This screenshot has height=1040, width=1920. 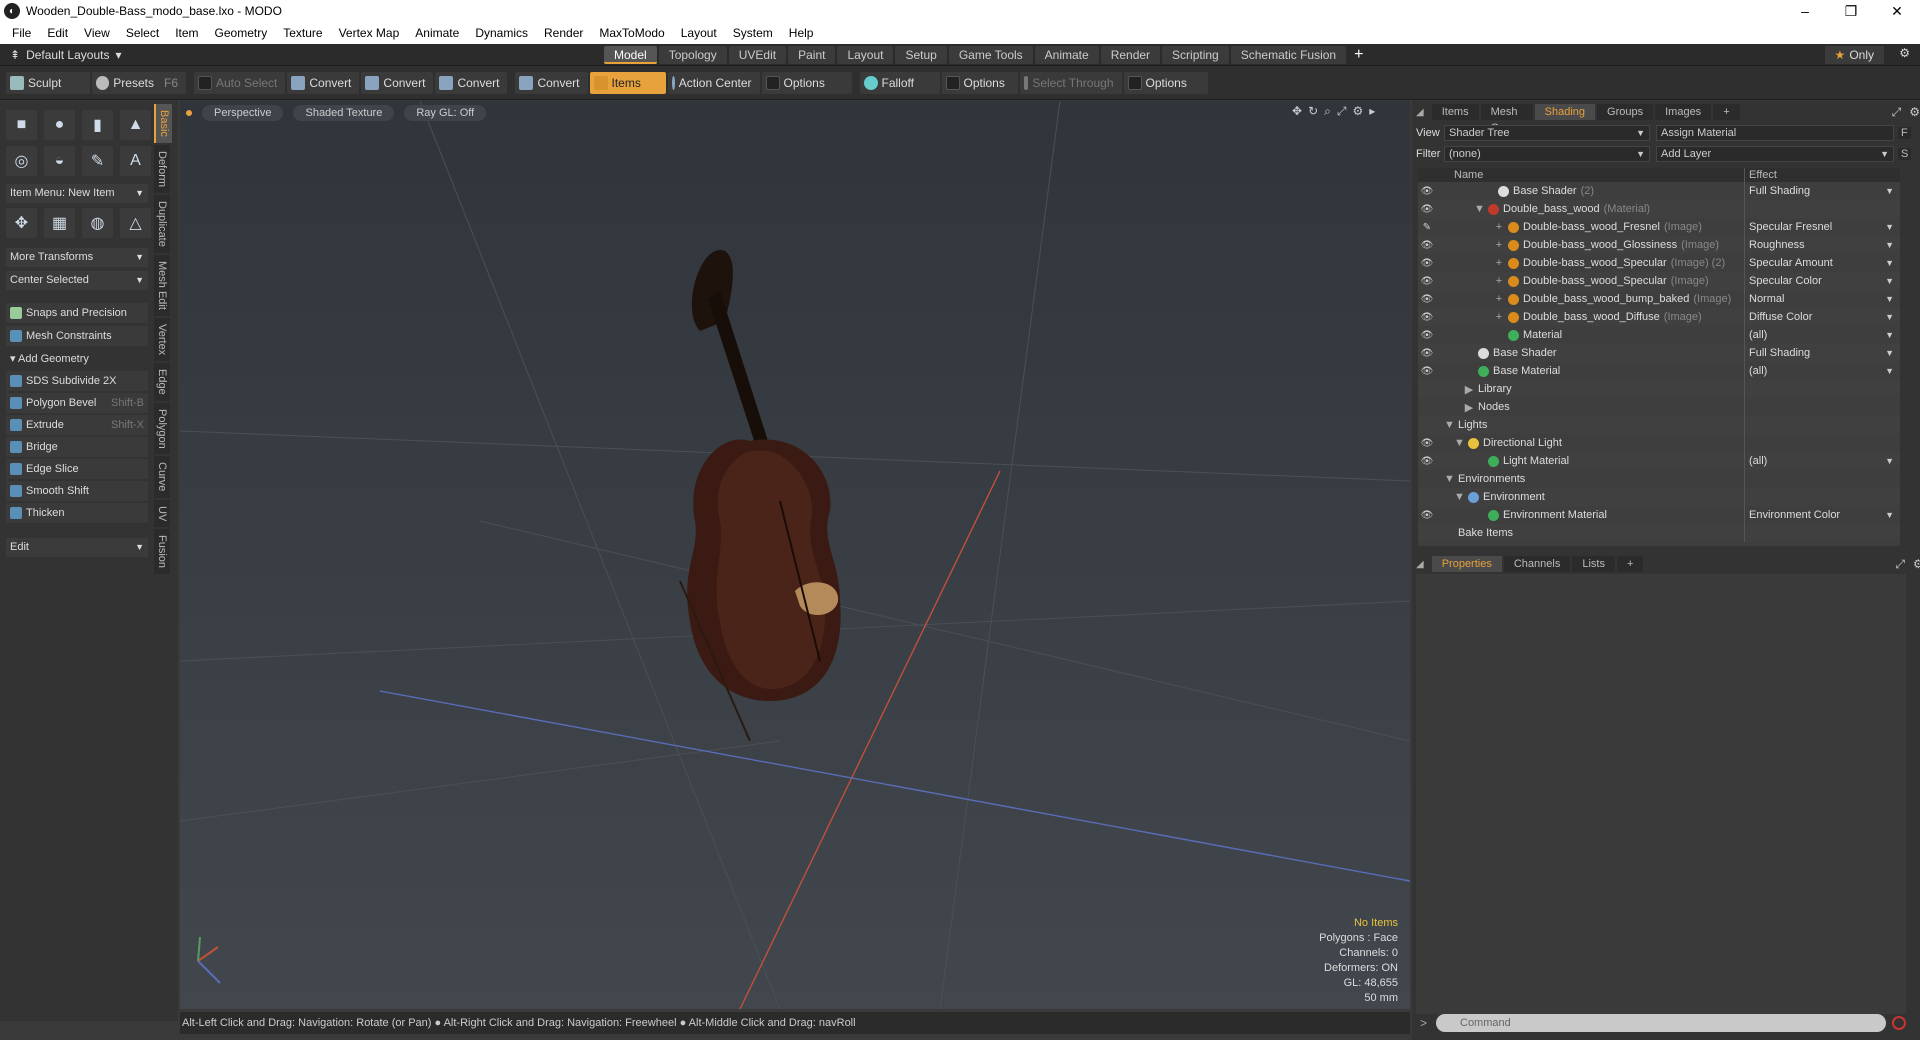 I want to click on rotate-icon: ↻, so click(x=1313, y=111).